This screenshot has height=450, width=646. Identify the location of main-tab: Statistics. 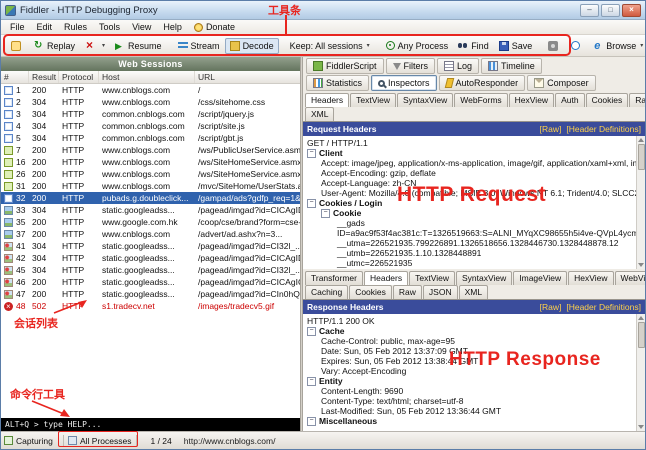
(338, 83).